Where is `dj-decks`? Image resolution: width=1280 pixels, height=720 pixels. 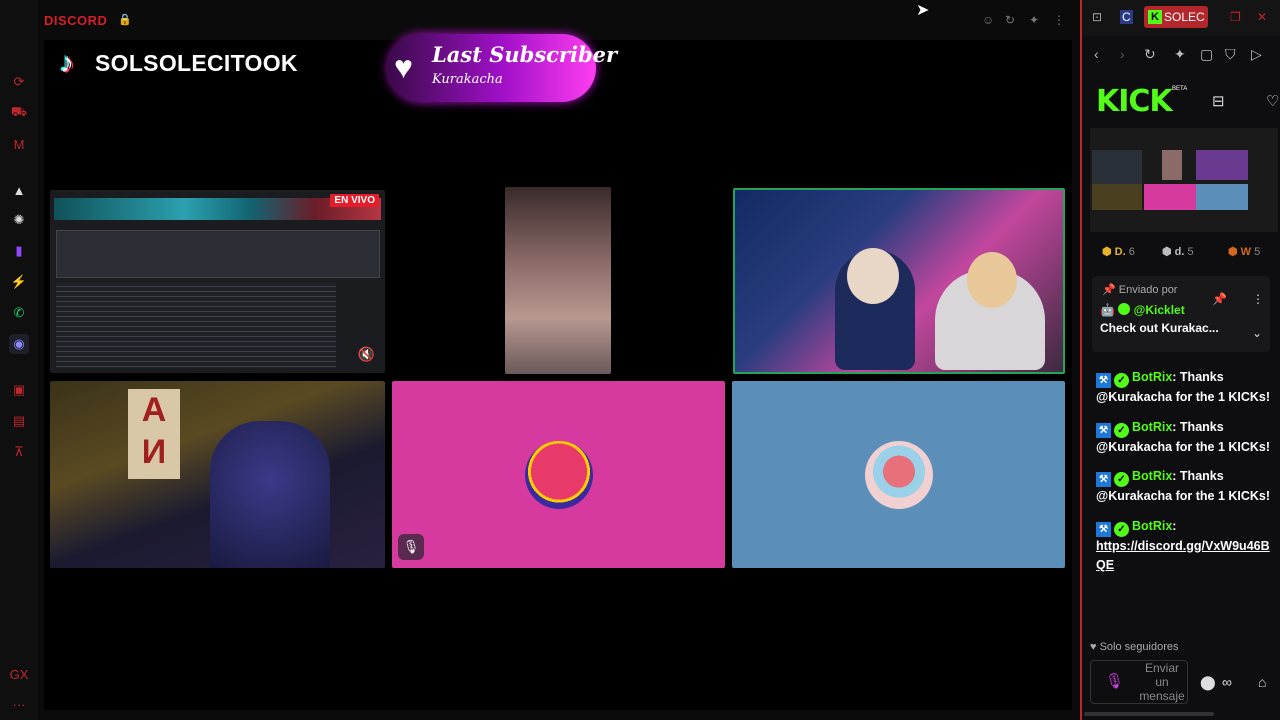
dj-decks is located at coordinates (218, 254).